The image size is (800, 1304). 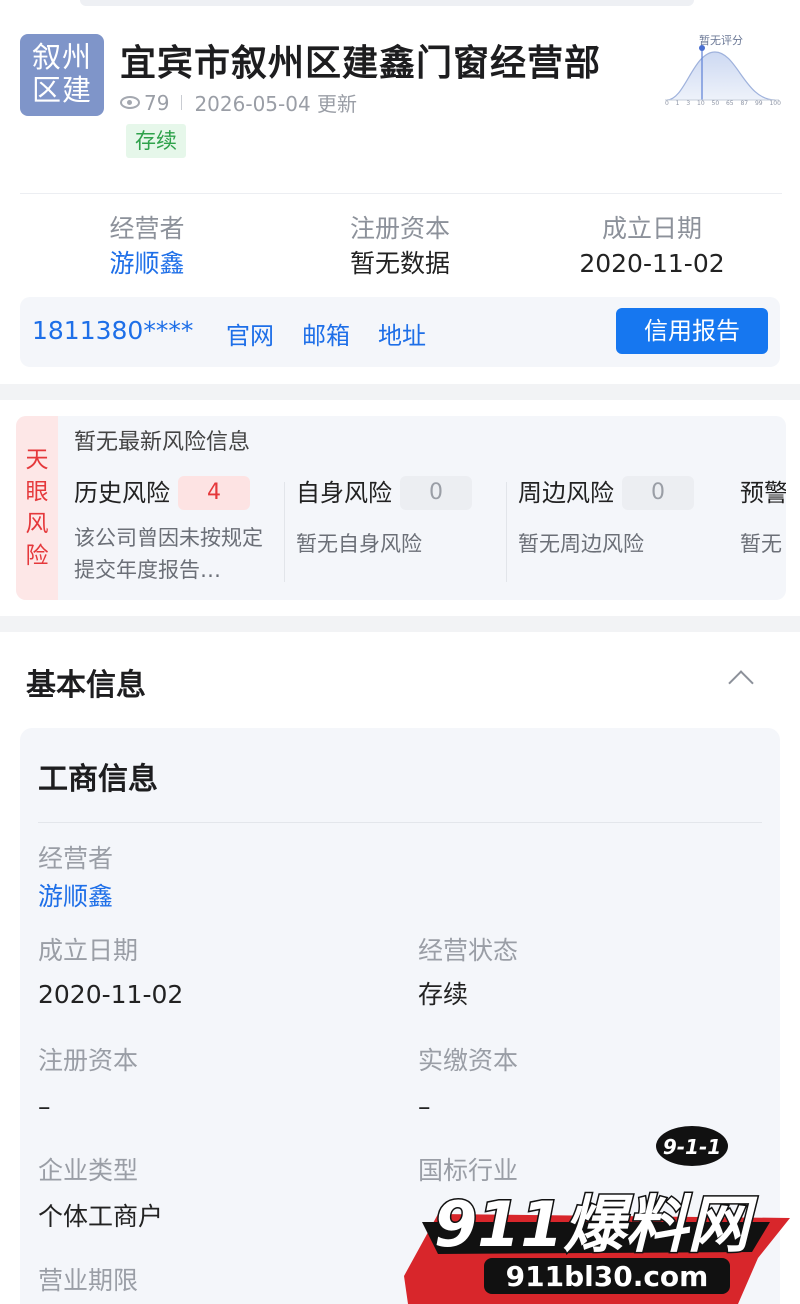 What do you see at coordinates (399, 228) in the screenshot?
I see `stat-label: 注册资本` at bounding box center [399, 228].